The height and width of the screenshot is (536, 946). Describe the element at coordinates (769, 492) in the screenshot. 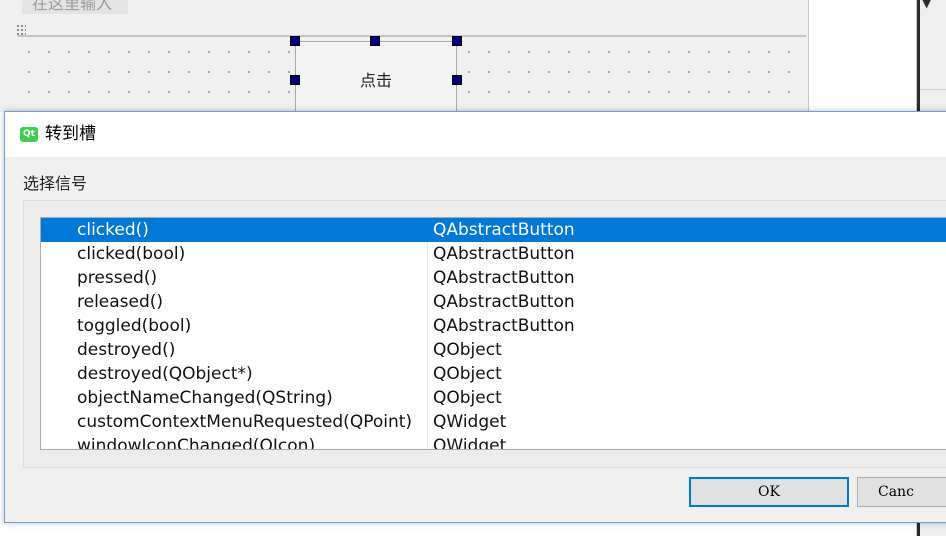

I see `ok-button: OK` at that location.